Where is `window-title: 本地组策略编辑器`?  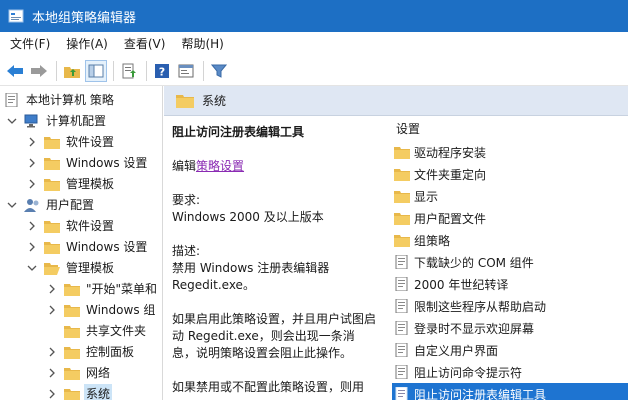
window-title: 本地组策略编辑器 is located at coordinates (84, 18).